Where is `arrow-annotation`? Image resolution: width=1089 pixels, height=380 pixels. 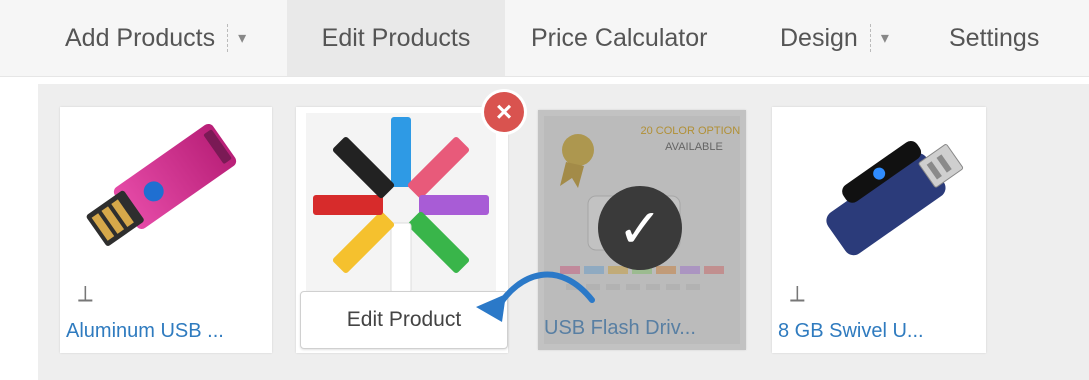
arrow-annotation is located at coordinates (535, 296).